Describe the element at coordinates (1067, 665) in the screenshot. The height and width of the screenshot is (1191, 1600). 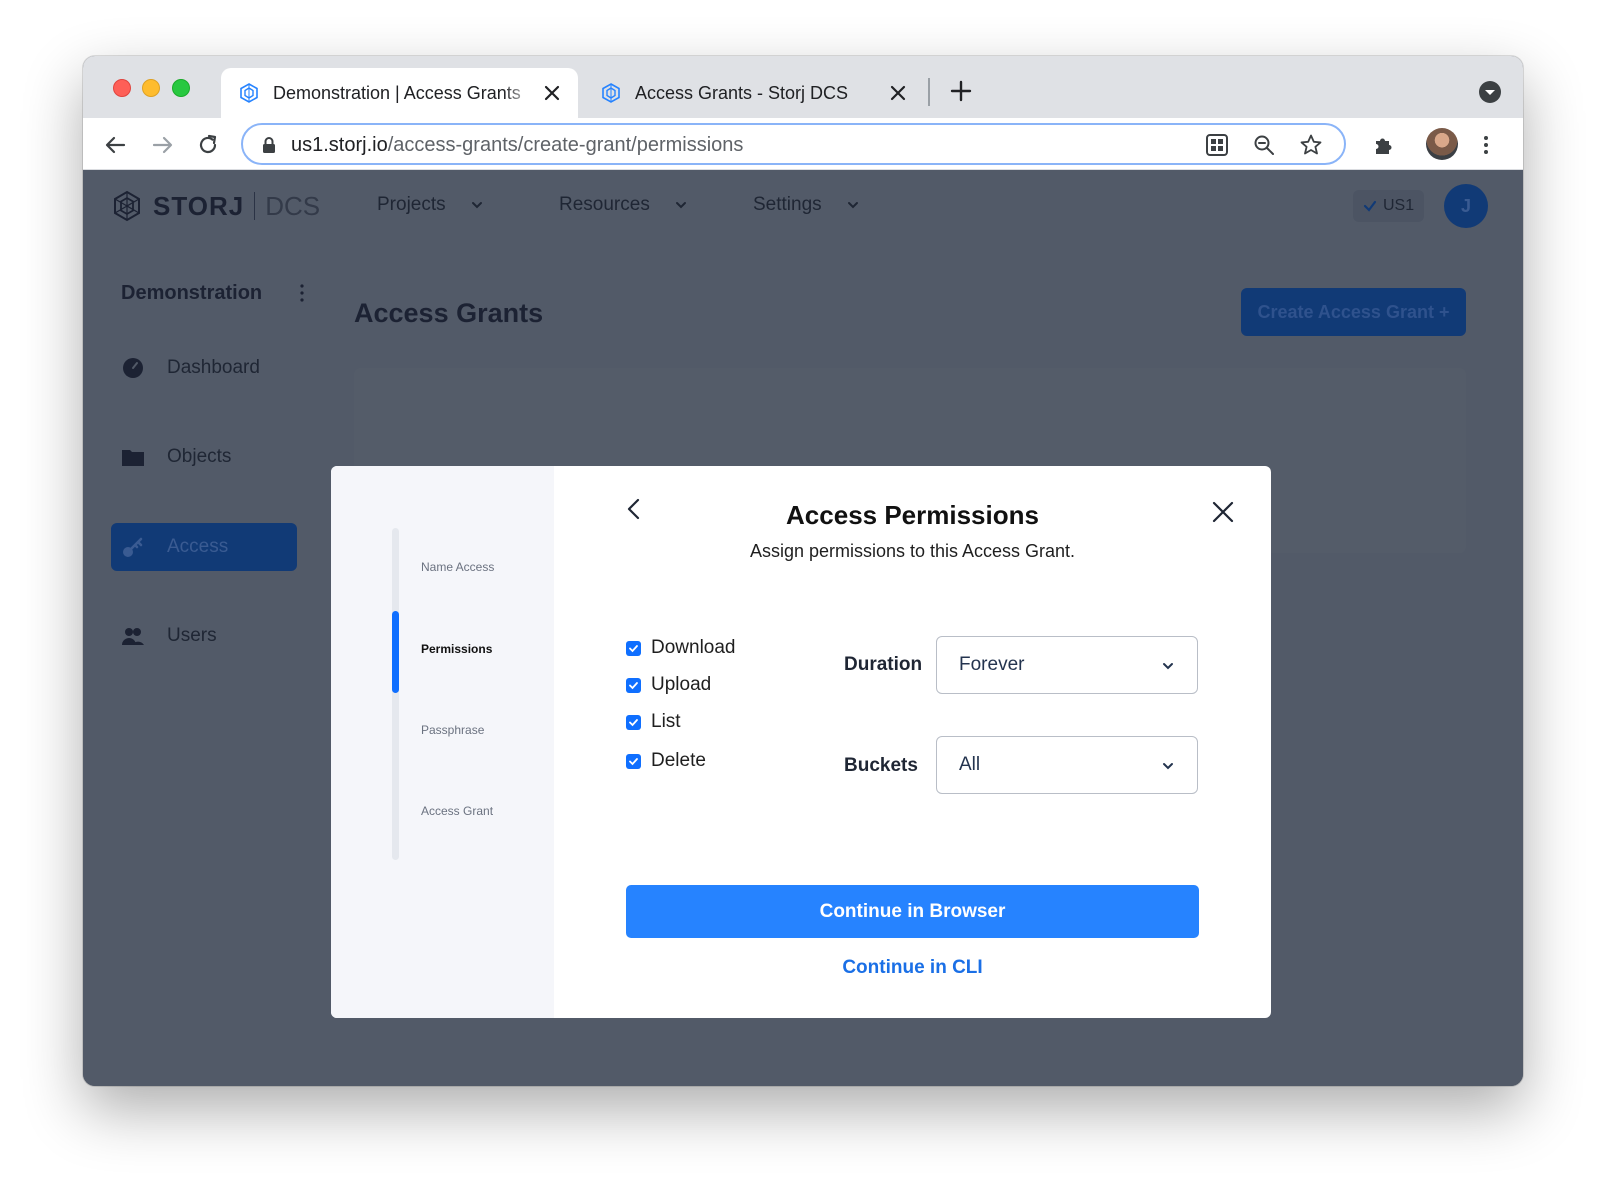
I see `duration-select: Forever` at that location.